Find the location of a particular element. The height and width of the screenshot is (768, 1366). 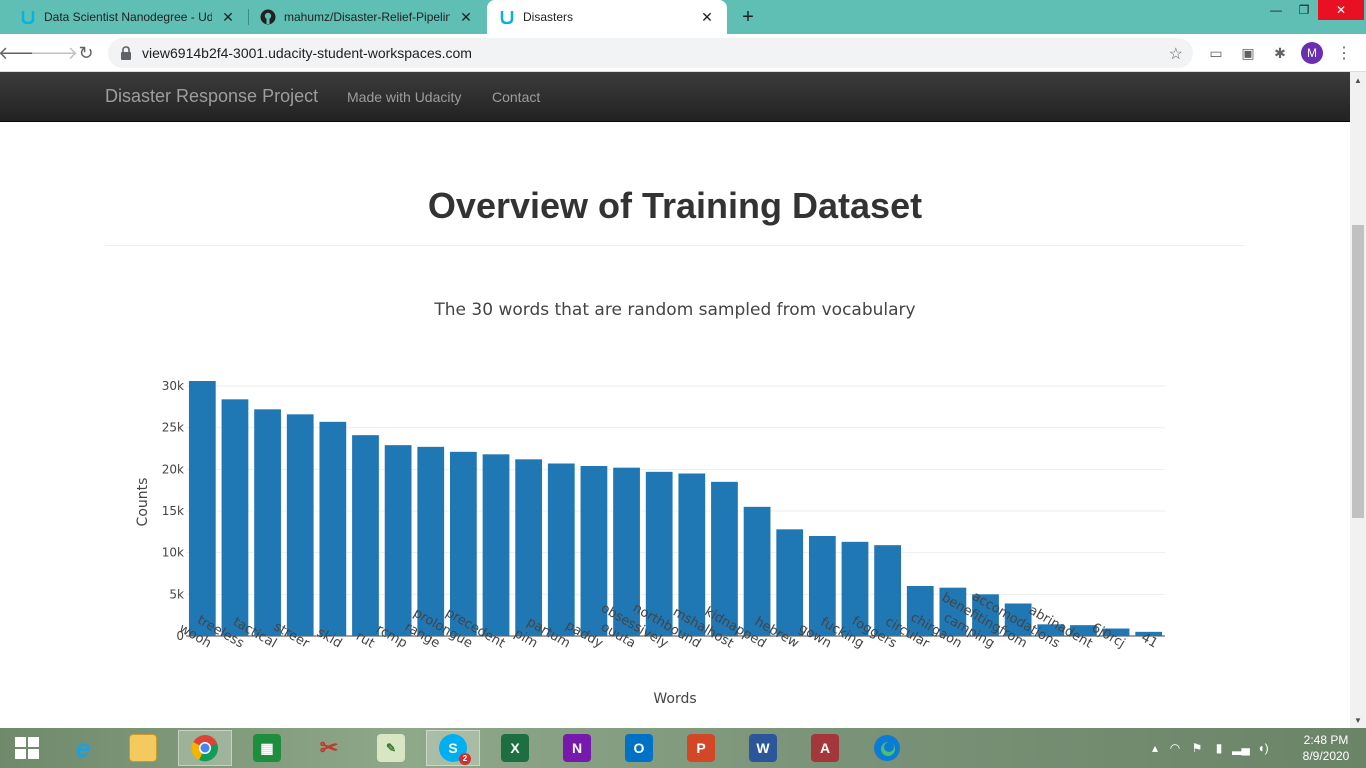

x-tick-label: 6j0rcj is located at coordinates (1108, 635).